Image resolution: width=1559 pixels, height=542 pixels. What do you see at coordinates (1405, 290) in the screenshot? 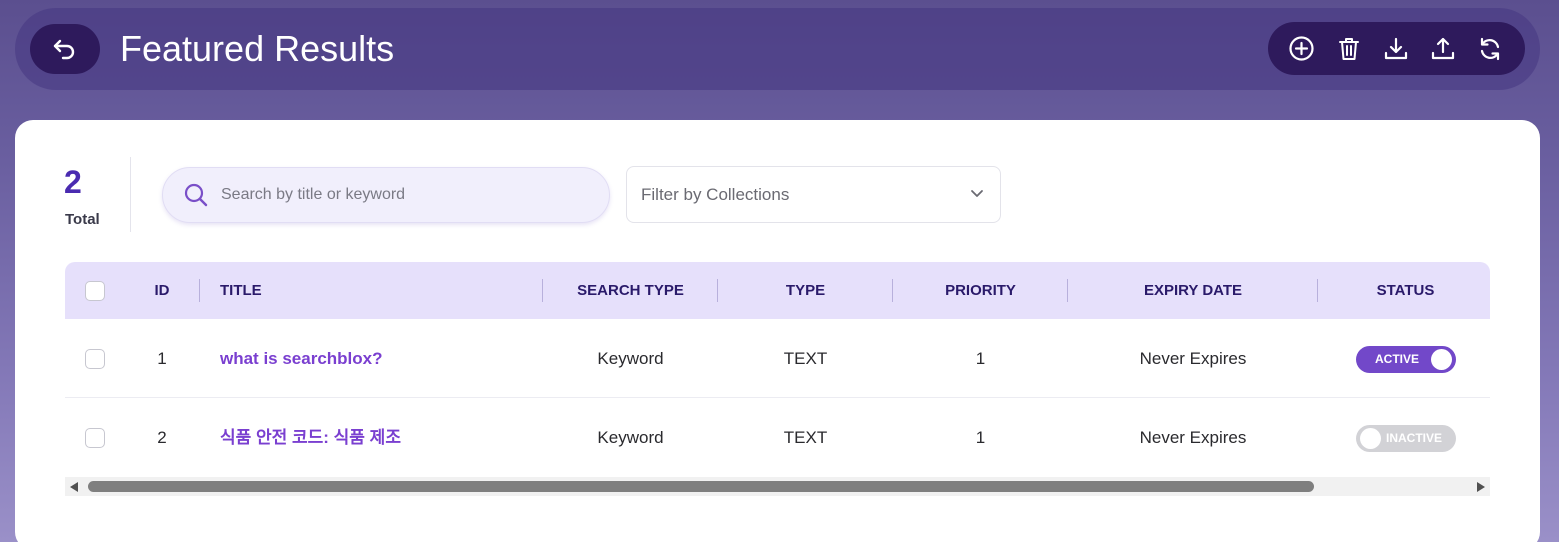
I see `column-header-status: STATUS` at bounding box center [1405, 290].